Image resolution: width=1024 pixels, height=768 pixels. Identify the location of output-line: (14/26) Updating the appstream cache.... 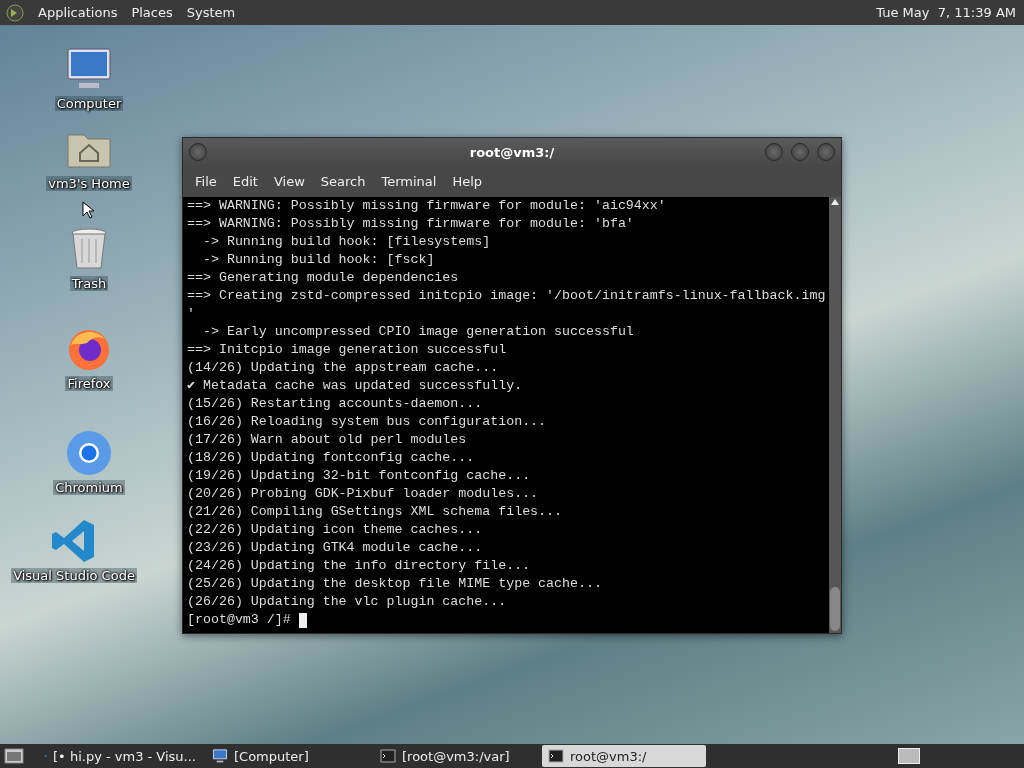
(343, 368).